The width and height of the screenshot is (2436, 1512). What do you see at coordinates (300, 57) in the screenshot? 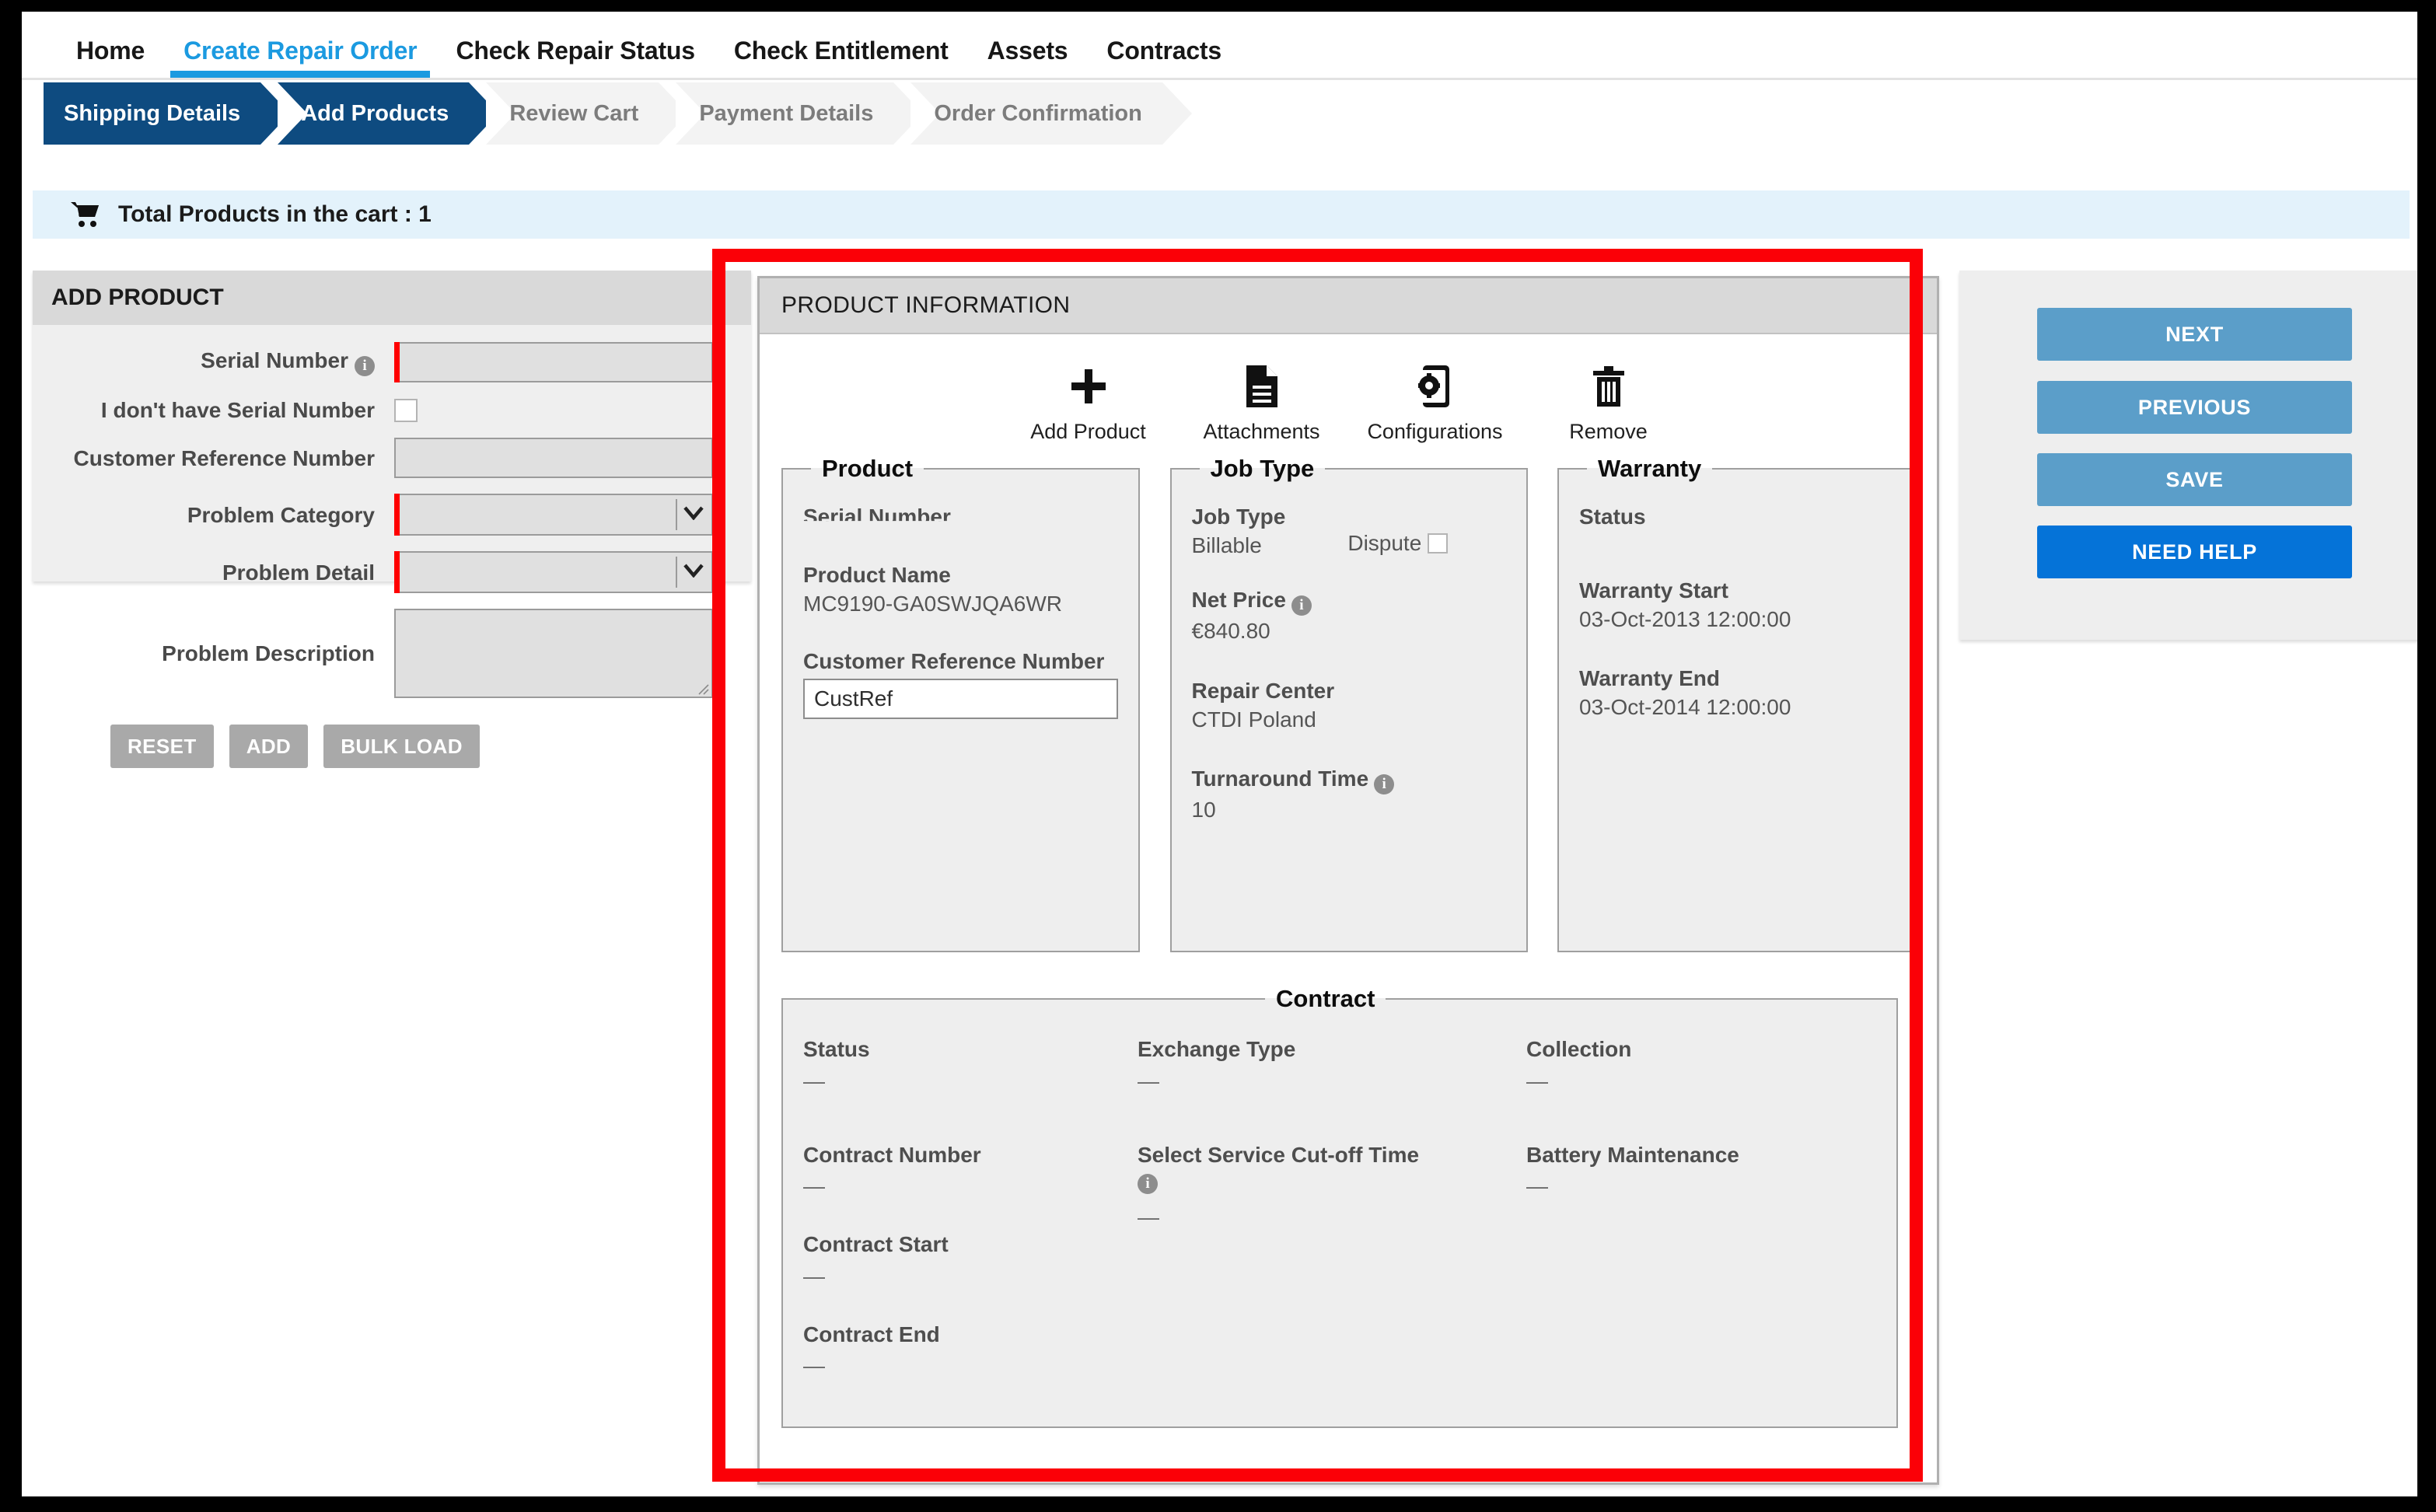
I see `nav-item-create-repair-order: Create Repair Order` at bounding box center [300, 57].